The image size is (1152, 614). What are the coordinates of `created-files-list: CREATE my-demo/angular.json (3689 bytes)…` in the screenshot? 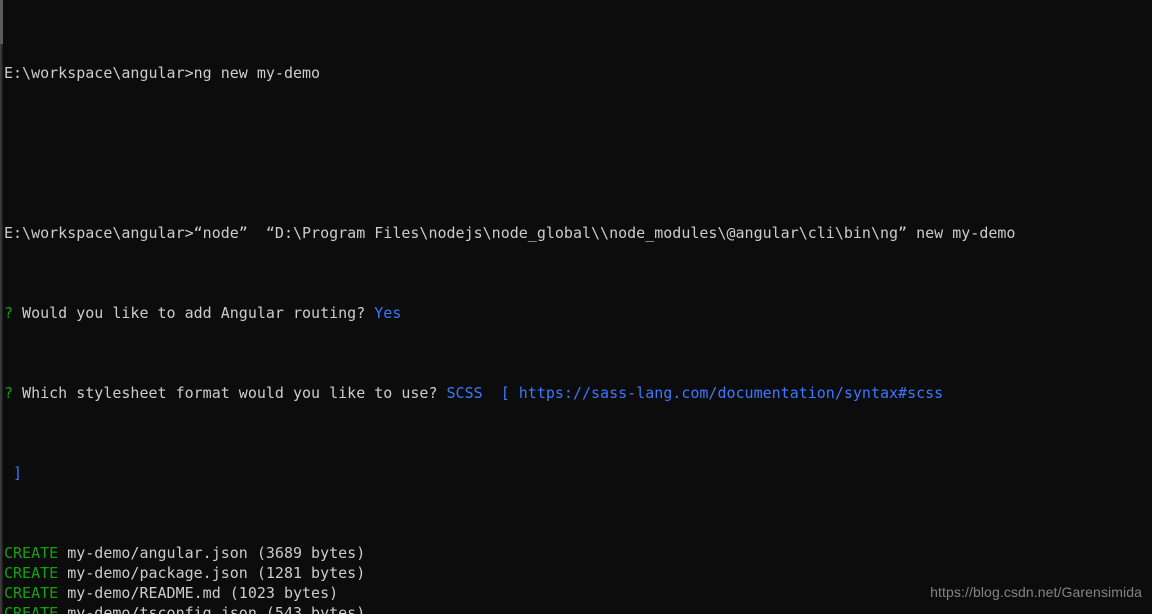 It's located at (578, 578).